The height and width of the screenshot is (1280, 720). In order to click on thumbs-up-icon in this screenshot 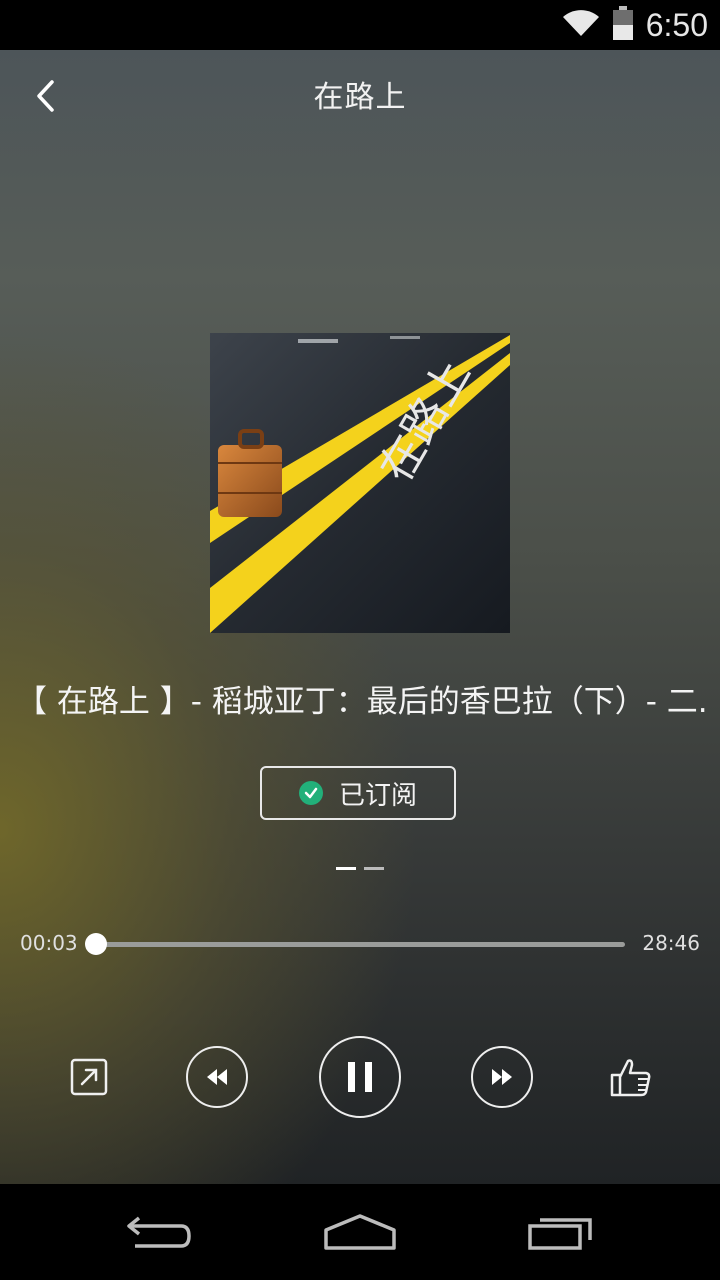, I will do `click(630, 1078)`.